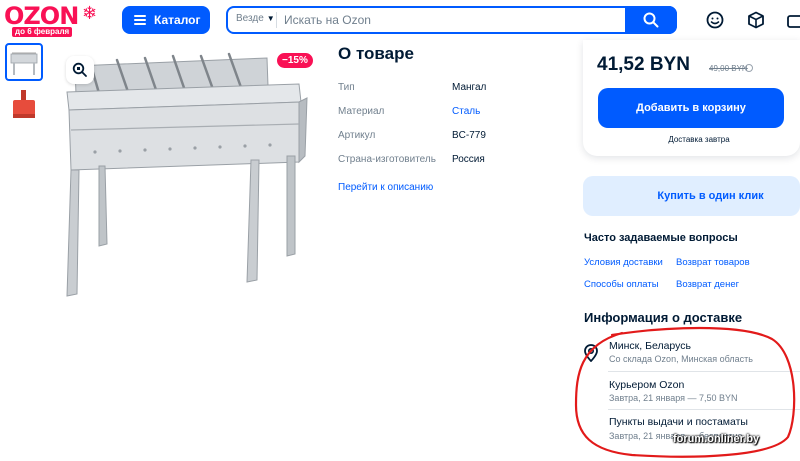 The image size is (800, 461). I want to click on attribute-key: Артикул, so click(357, 135).